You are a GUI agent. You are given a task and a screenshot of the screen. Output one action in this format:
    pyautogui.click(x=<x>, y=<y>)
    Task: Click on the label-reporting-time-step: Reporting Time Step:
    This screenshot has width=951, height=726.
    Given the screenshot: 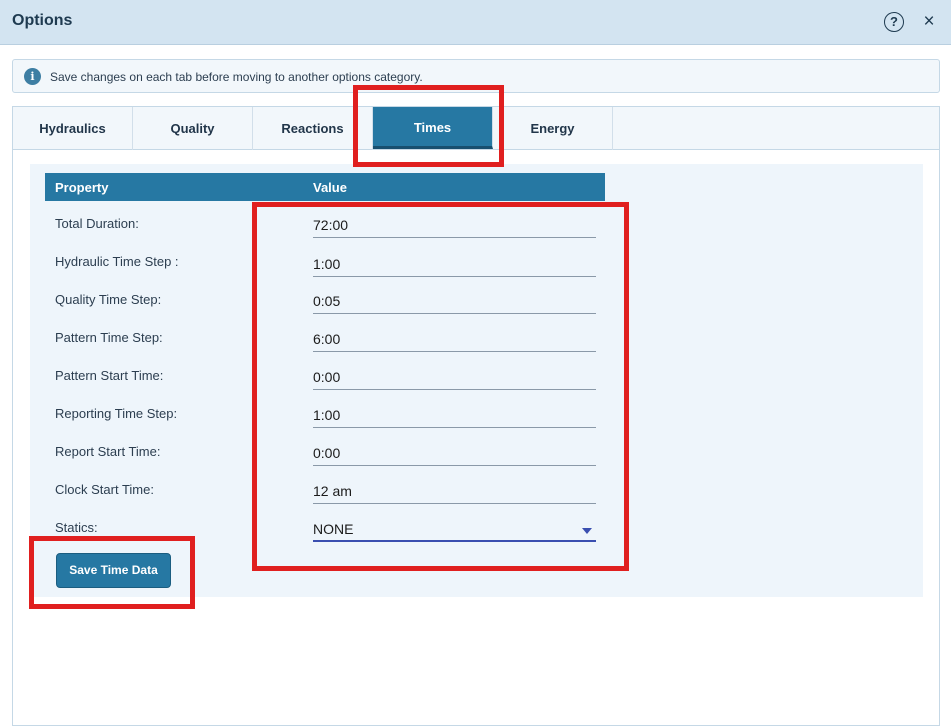 What is the action you would take?
    pyautogui.click(x=116, y=413)
    